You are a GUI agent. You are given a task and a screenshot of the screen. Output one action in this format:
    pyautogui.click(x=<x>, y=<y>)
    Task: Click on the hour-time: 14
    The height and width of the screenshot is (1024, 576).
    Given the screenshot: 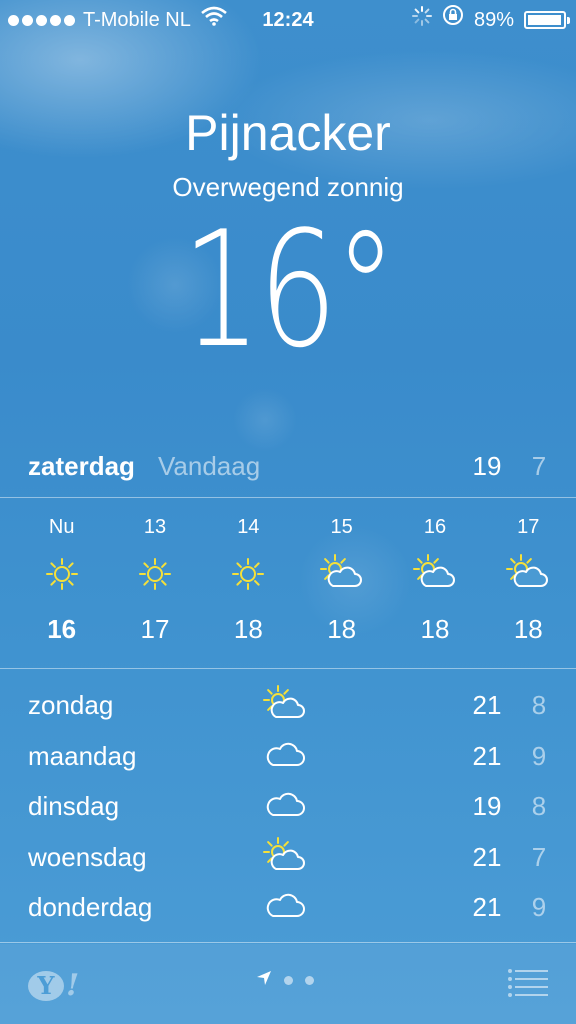 What is the action you would take?
    pyautogui.click(x=248, y=527)
    